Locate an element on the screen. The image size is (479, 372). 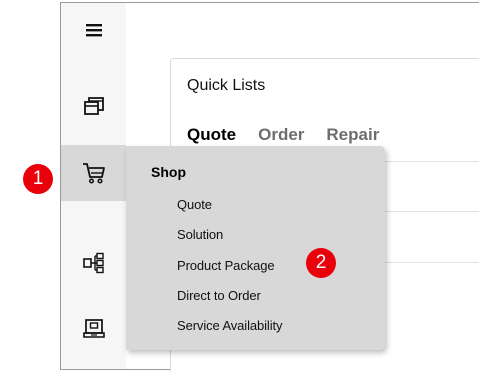
tab-quote: Quote is located at coordinates (211, 135).